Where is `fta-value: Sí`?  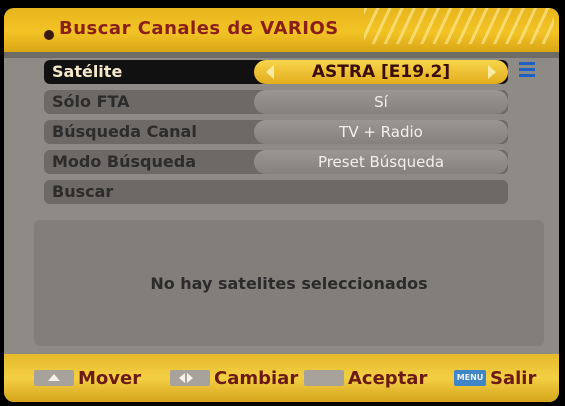
fta-value: Sí is located at coordinates (381, 102).